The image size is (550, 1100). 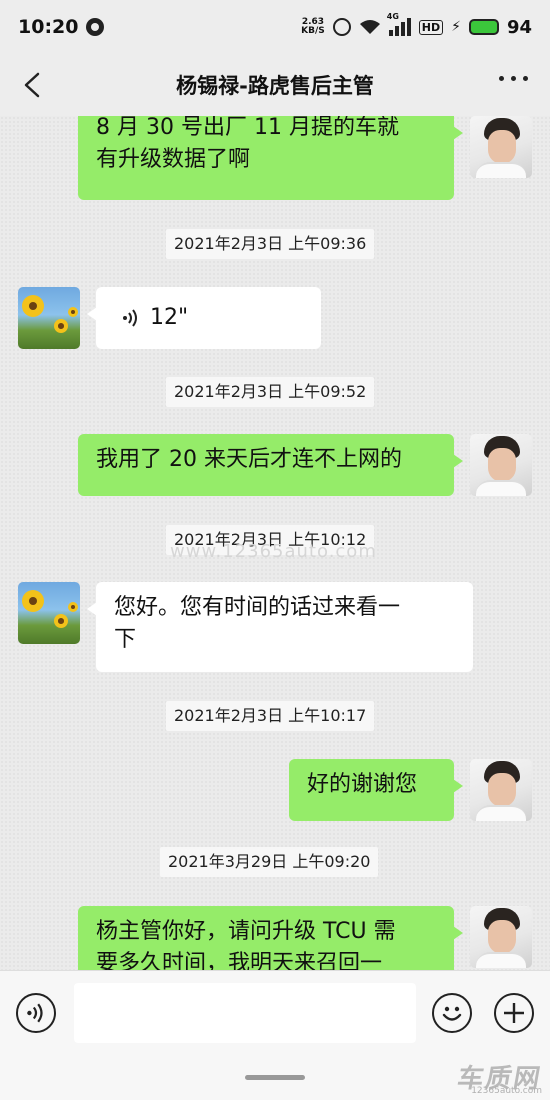 I want to click on chat-header: 杨锡禄-路虎售后主管, so click(x=275, y=85).